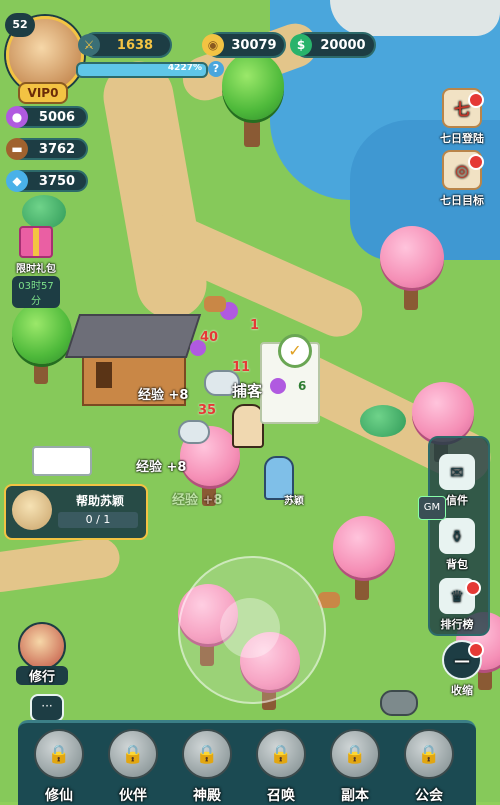 Image resolution: width=500 pixels, height=805 pixels. I want to click on collapse-button: — 收缩, so click(462, 669).